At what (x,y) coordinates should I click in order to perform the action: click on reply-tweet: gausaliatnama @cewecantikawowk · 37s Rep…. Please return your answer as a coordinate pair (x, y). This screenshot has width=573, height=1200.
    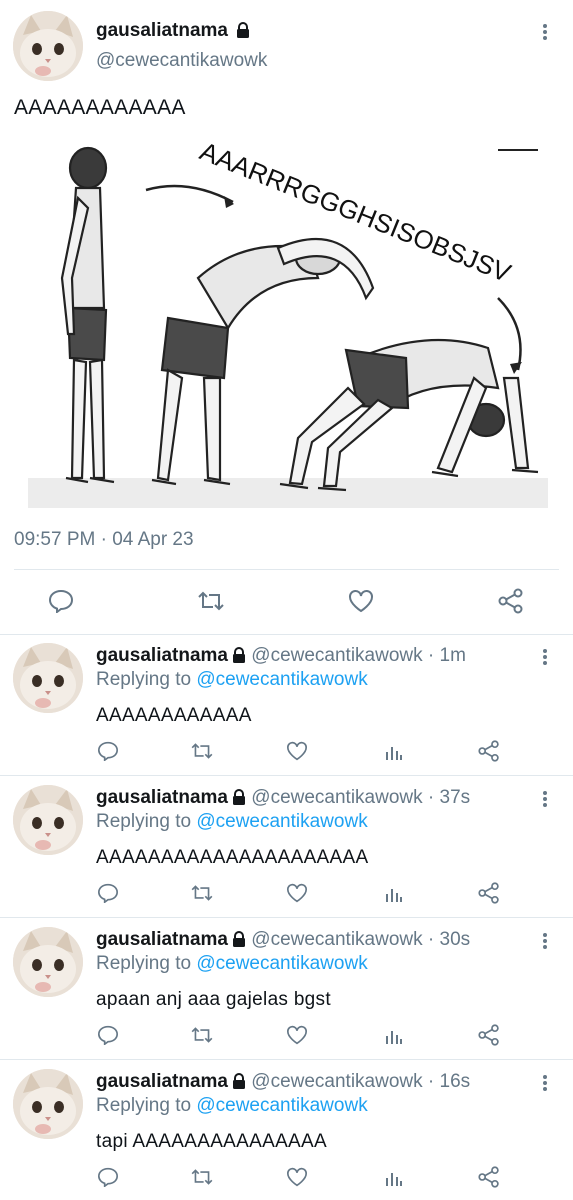
    Looking at the image, I should click on (286, 847).